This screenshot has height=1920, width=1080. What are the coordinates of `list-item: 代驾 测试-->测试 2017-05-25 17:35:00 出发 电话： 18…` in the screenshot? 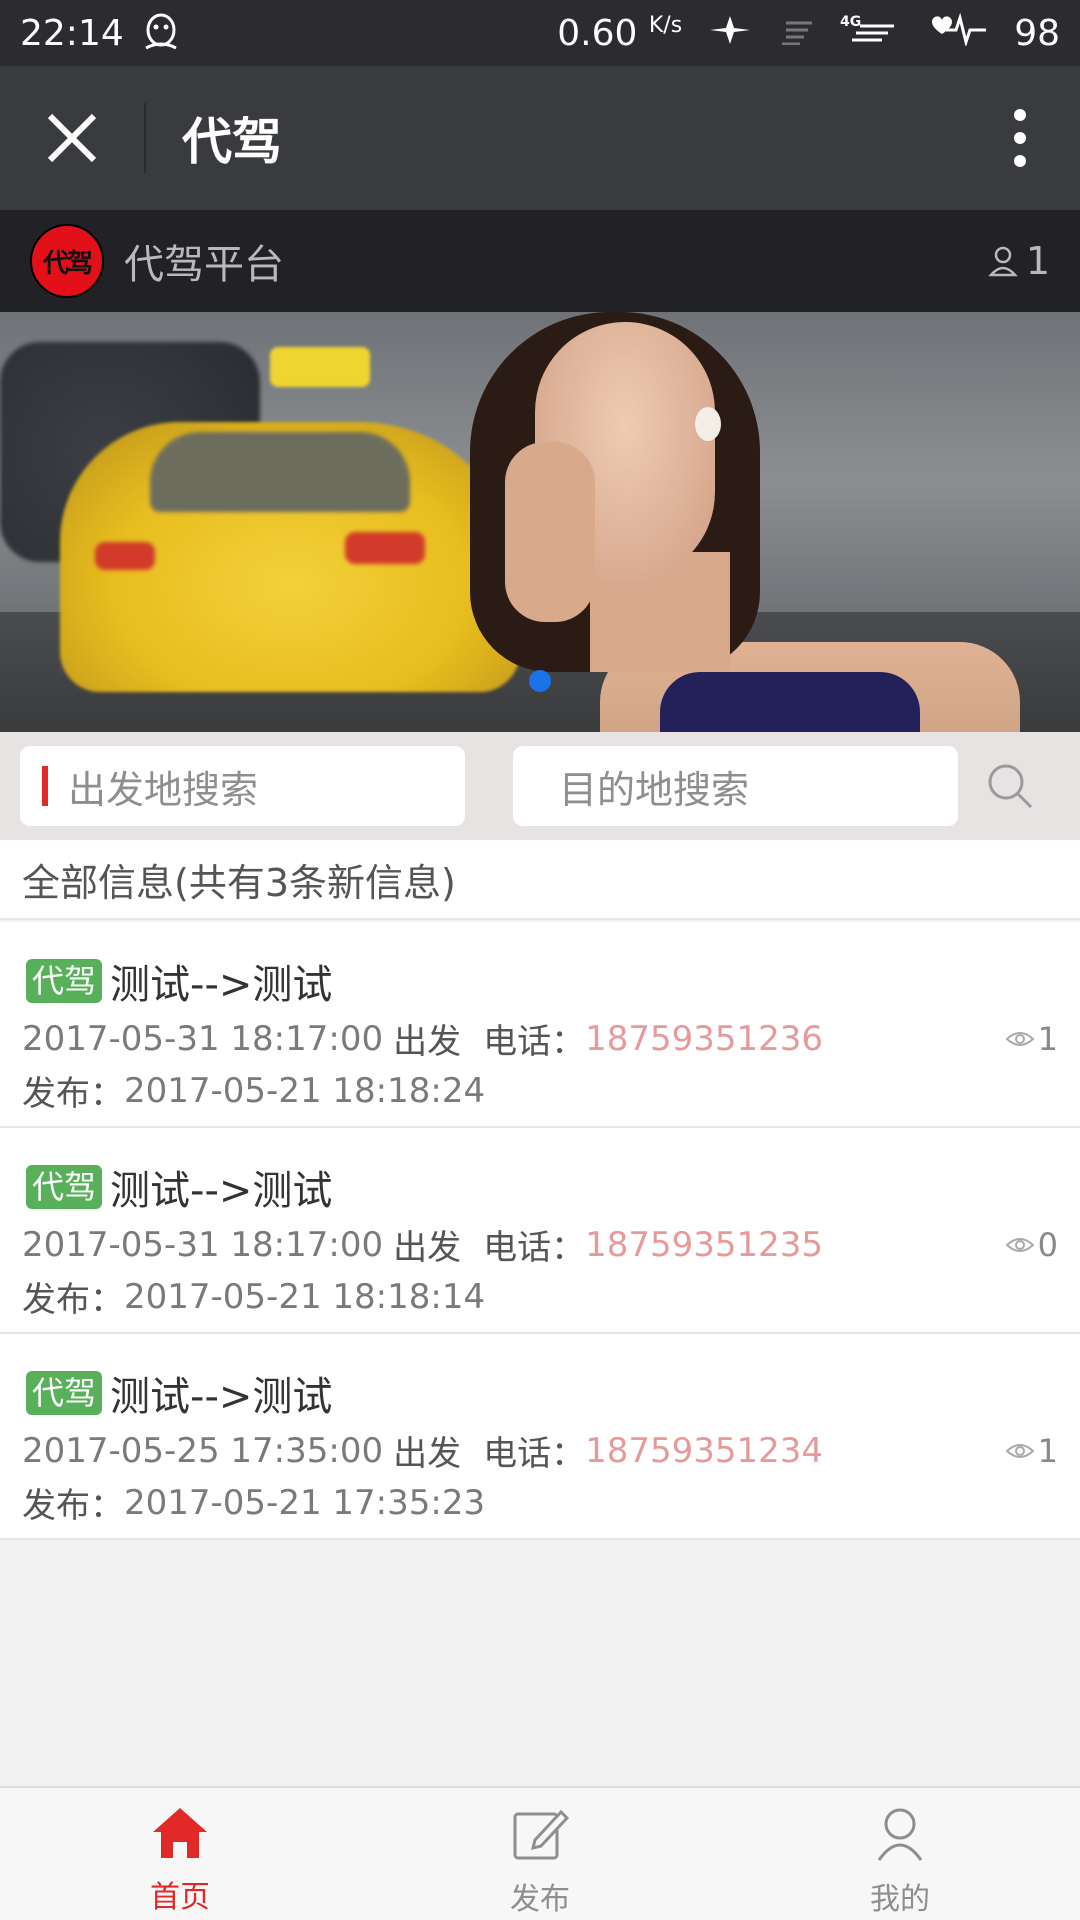 It's located at (540, 1437).